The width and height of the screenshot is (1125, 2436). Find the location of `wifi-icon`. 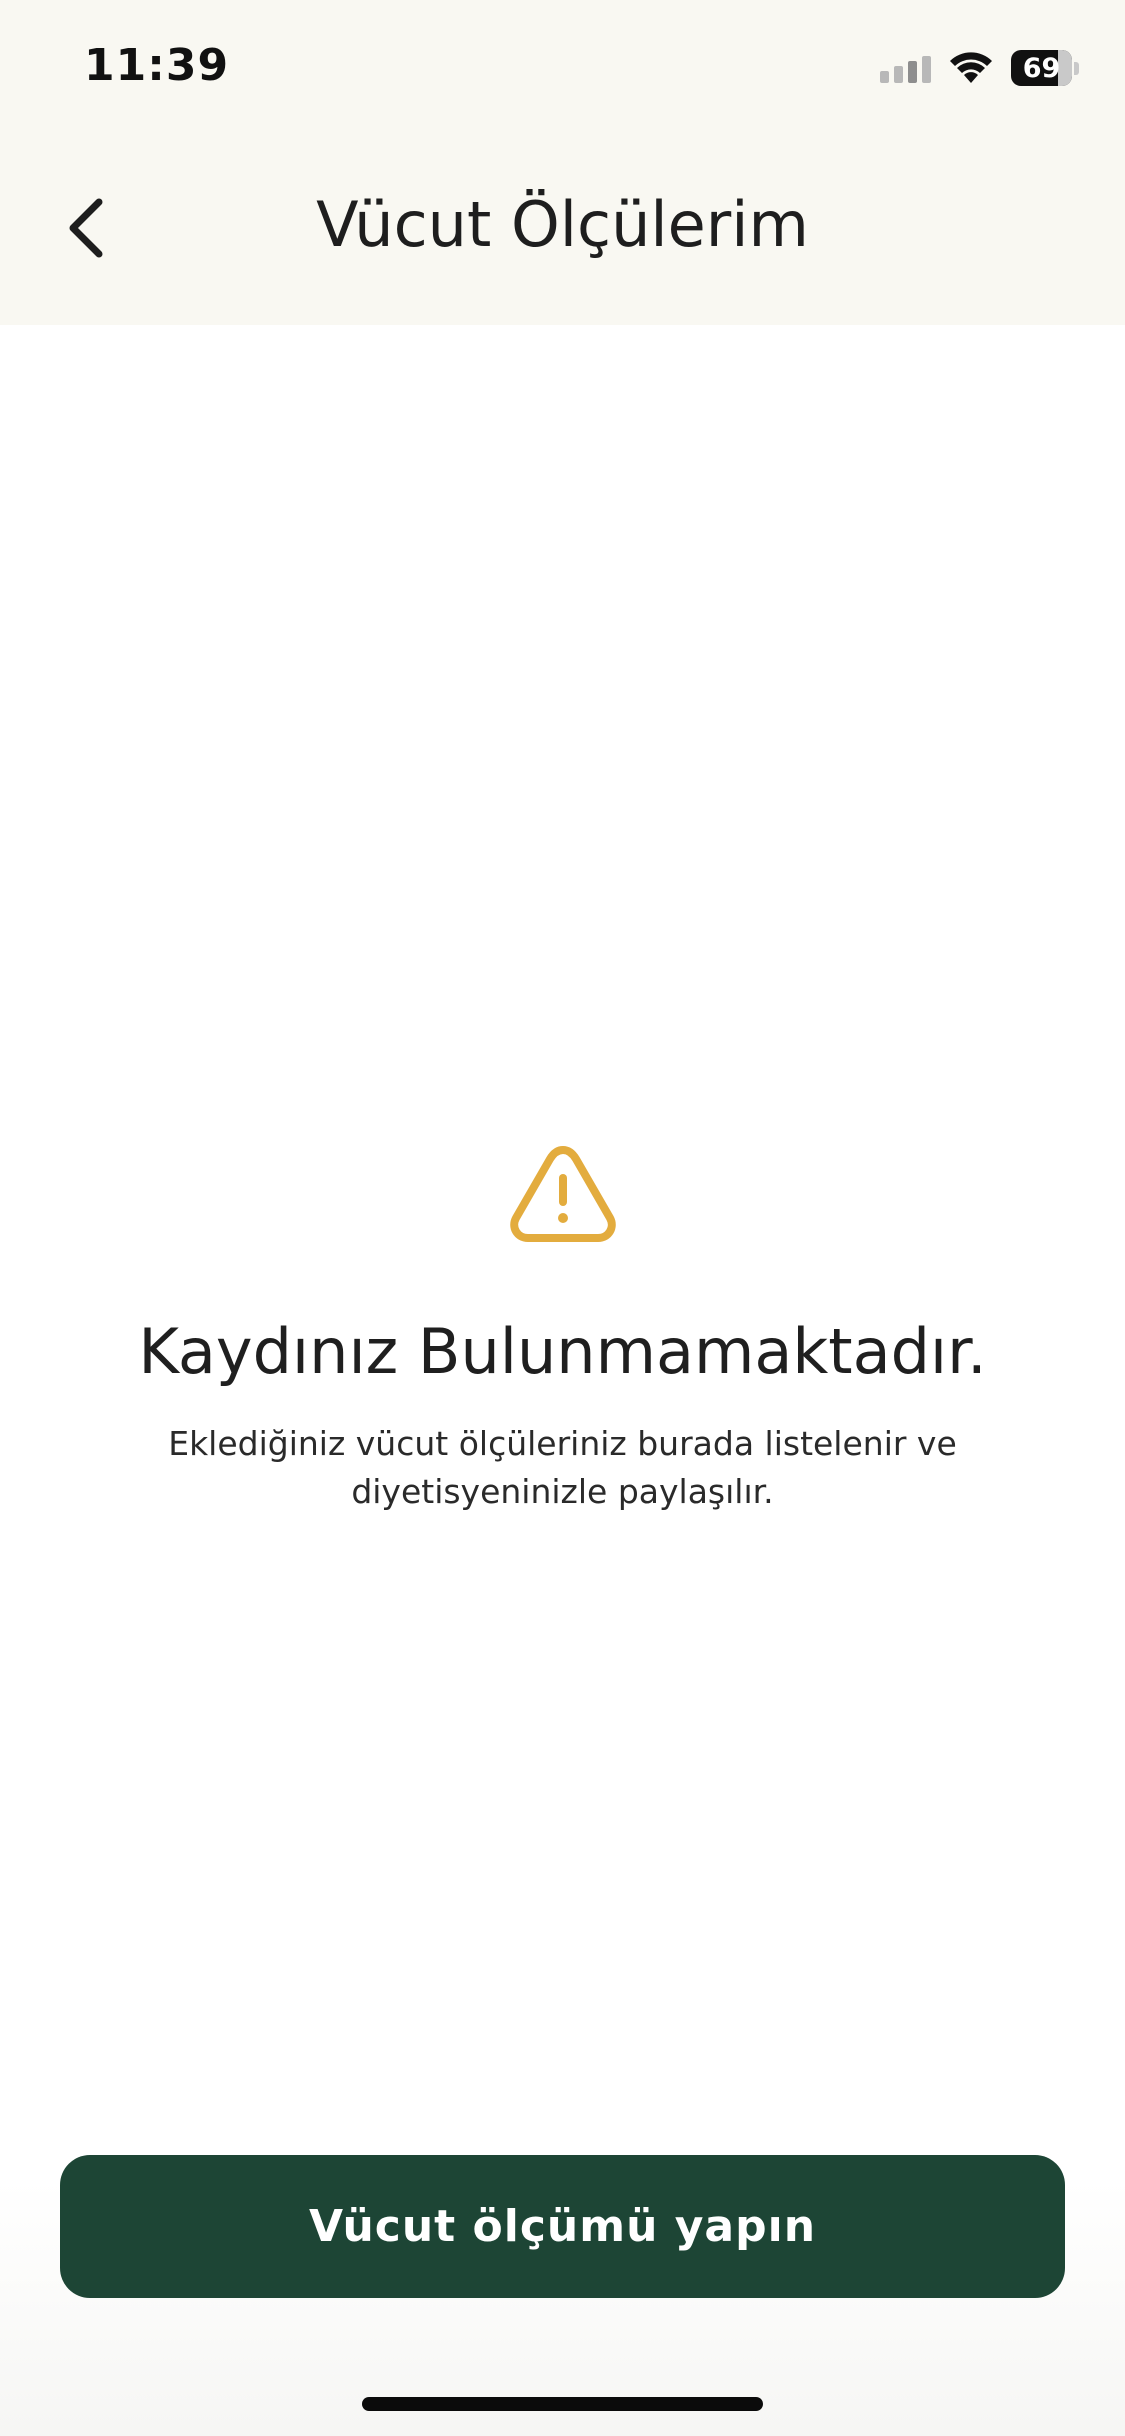

wifi-icon is located at coordinates (971, 68).